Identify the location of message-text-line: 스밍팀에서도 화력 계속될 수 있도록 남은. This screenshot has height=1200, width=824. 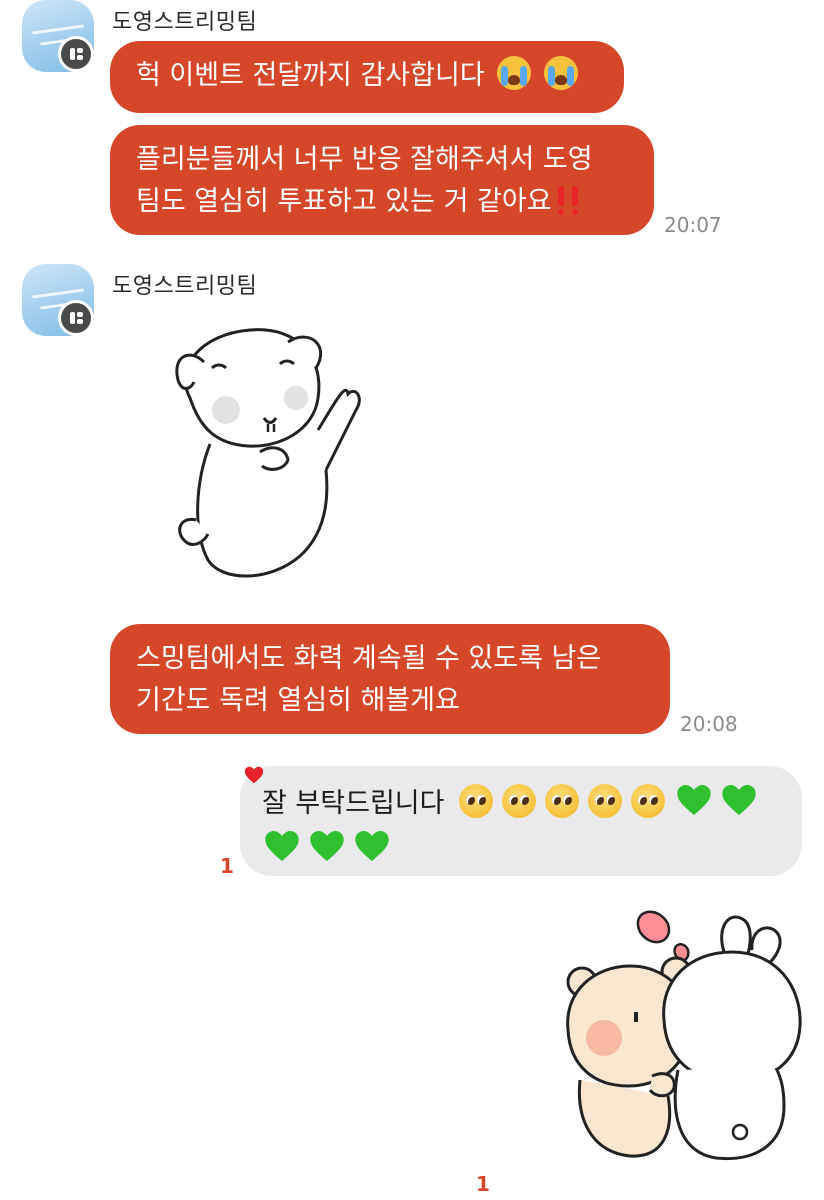
(369, 658).